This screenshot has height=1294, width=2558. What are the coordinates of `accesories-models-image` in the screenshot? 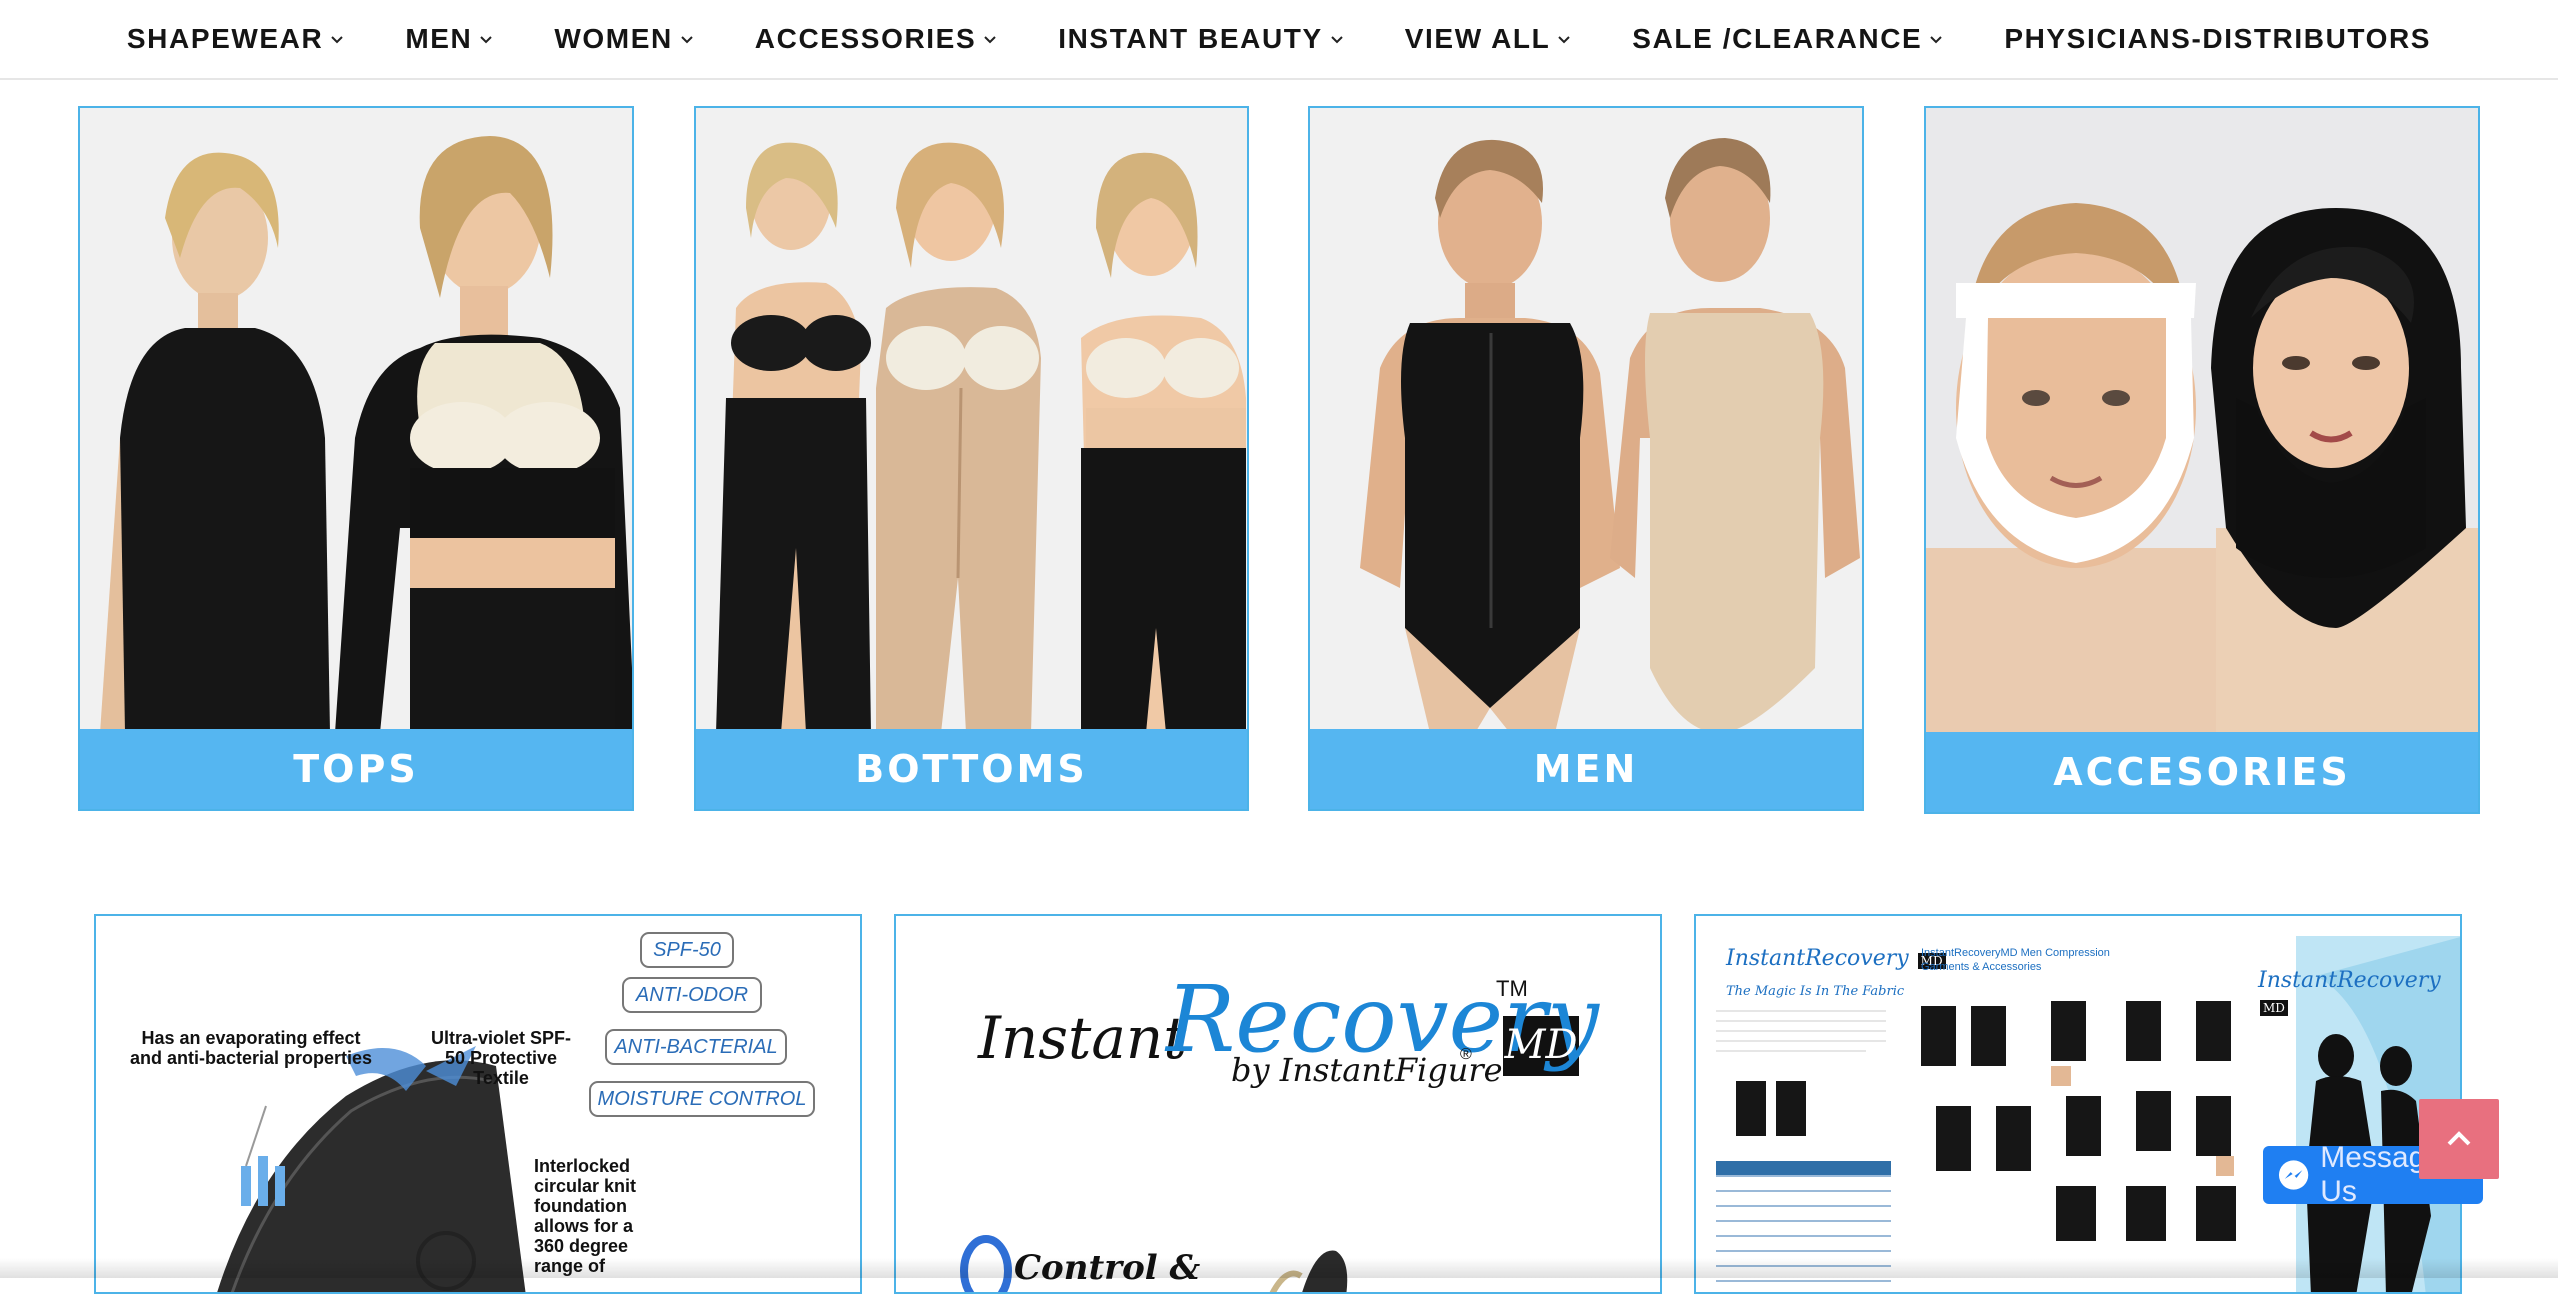 It's located at (2202, 421).